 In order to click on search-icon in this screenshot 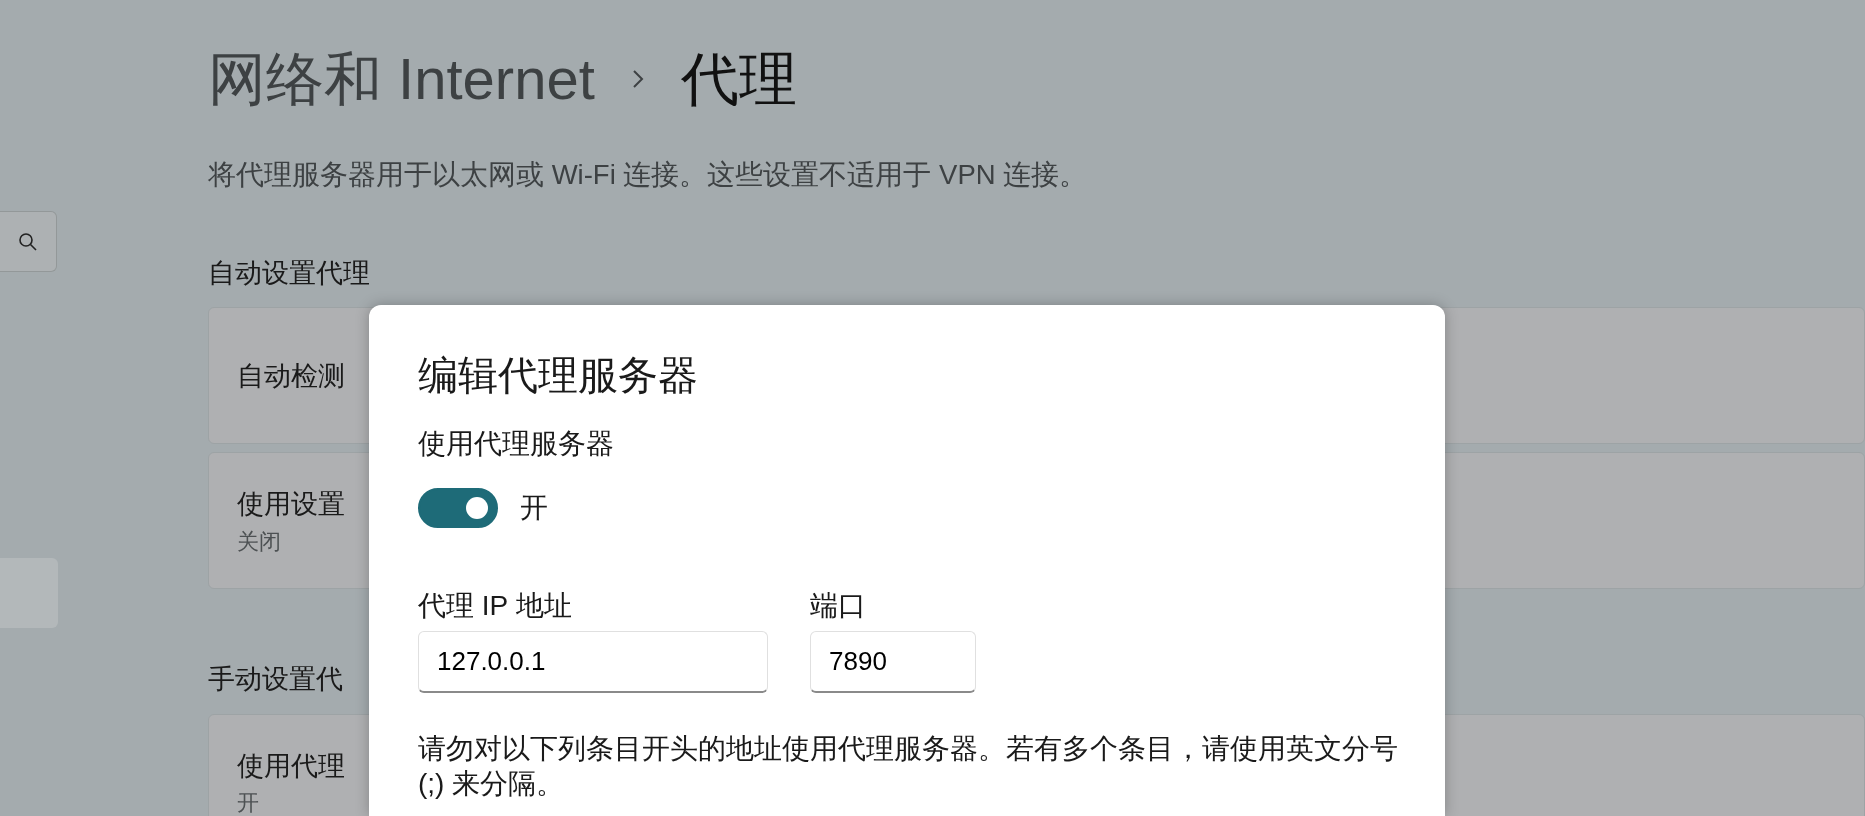, I will do `click(28, 241)`.